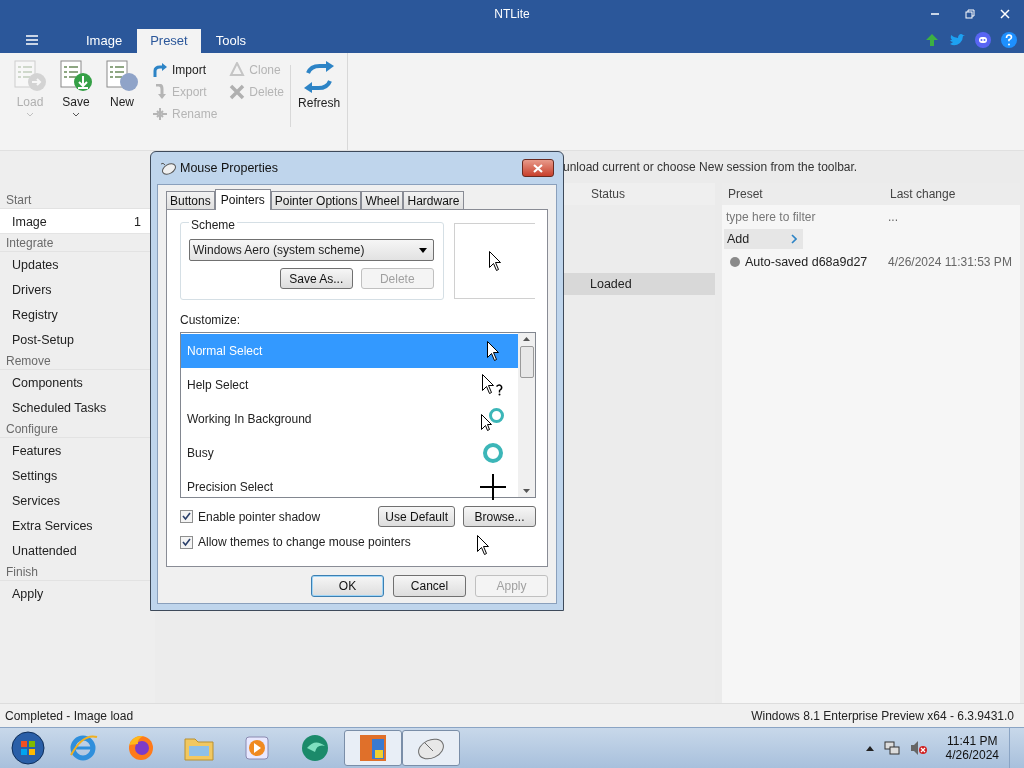  I want to click on preset-name: Auto-saved d68a9d27, so click(806, 262).